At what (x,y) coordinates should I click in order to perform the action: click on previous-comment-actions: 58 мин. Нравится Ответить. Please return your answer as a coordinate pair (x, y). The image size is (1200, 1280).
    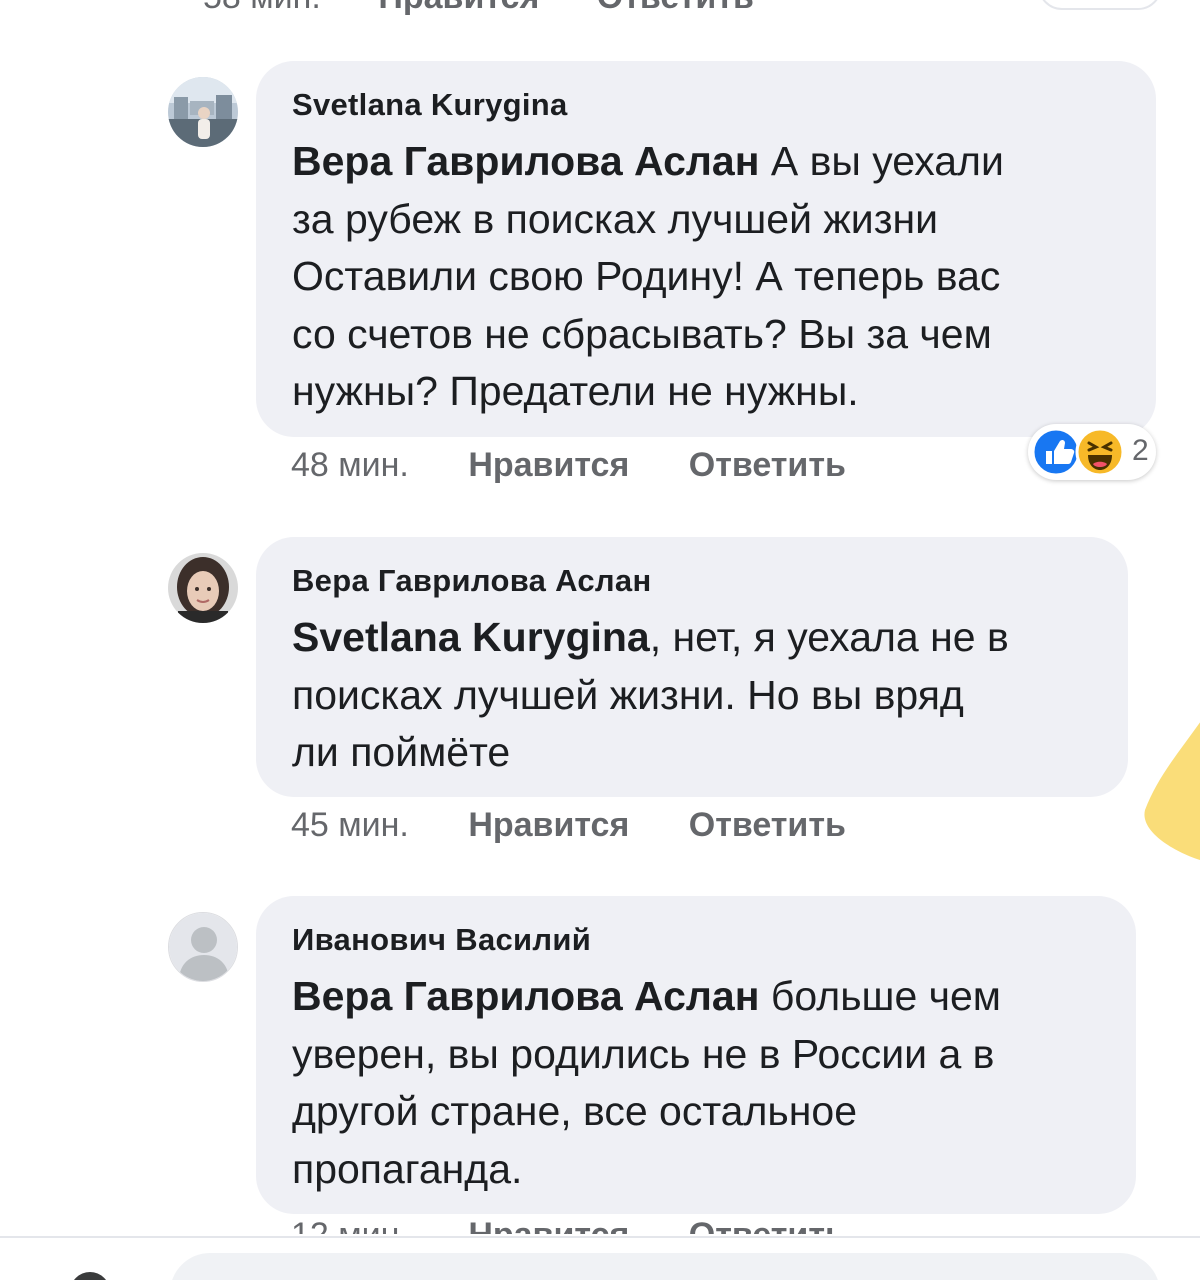
    Looking at the image, I should click on (502, 8).